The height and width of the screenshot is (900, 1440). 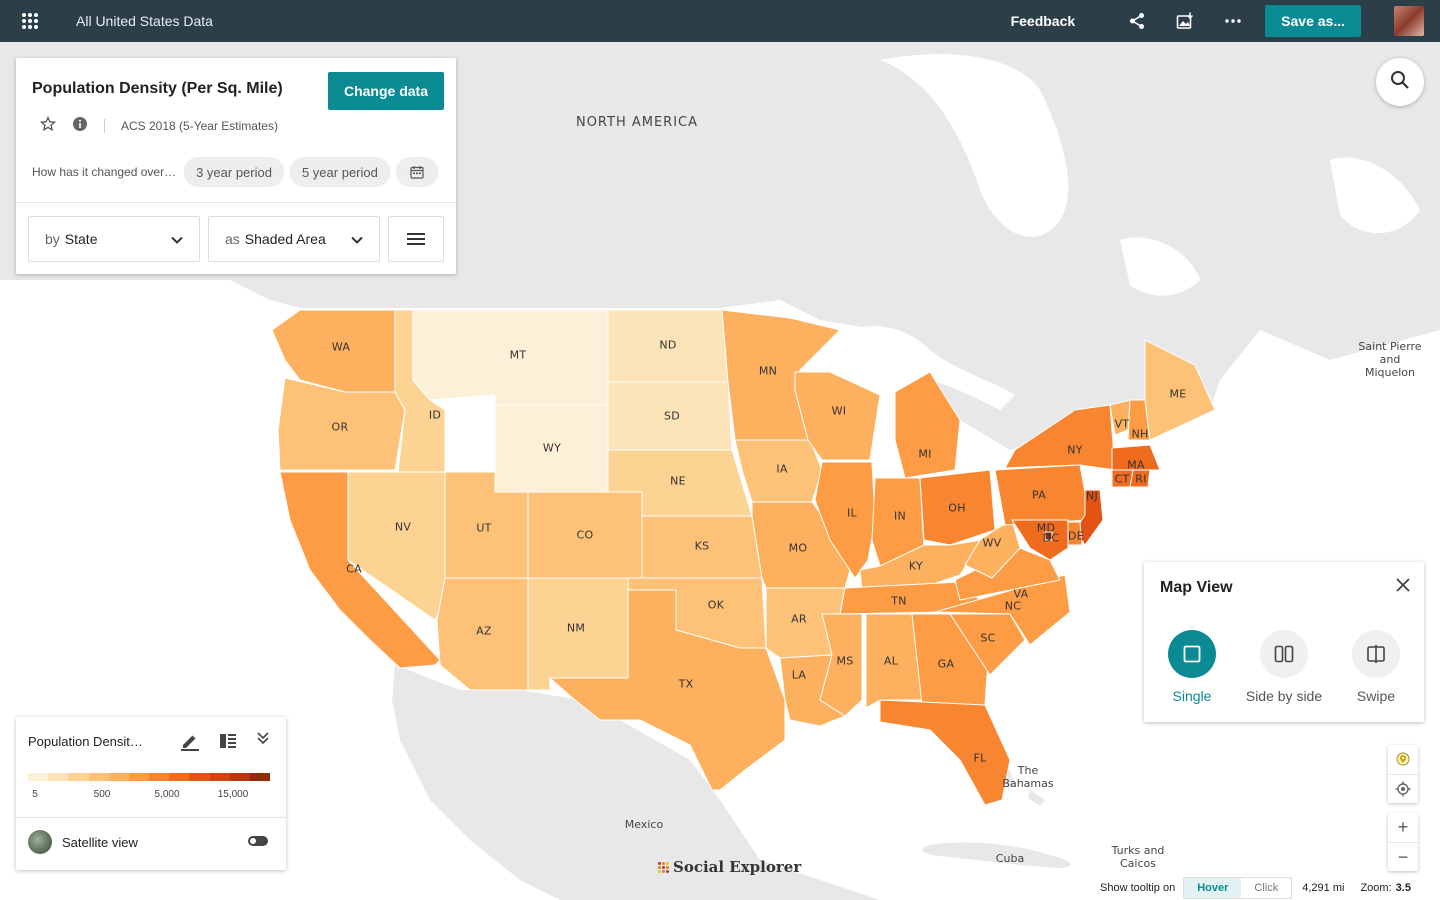 What do you see at coordinates (80, 125) in the screenshot?
I see `info-icon` at bounding box center [80, 125].